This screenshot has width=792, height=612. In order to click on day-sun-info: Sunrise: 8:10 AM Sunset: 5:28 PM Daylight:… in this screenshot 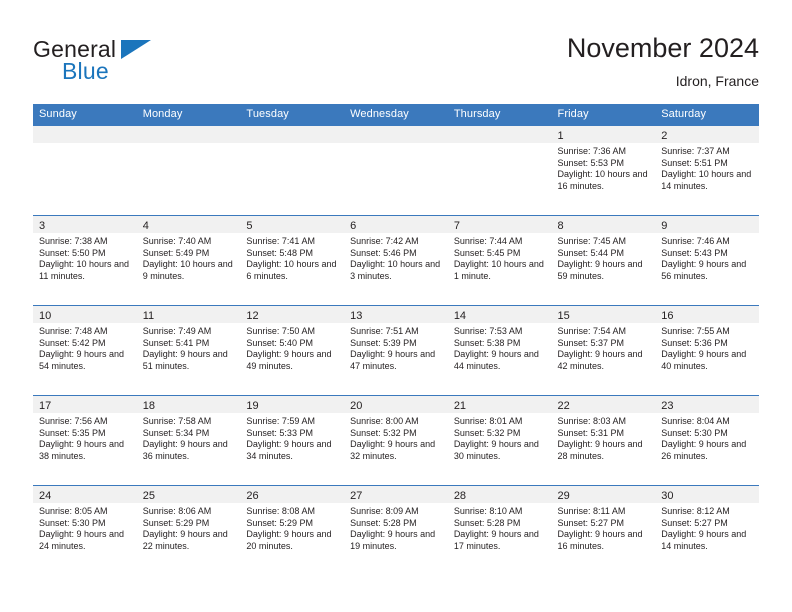, I will do `click(500, 527)`.